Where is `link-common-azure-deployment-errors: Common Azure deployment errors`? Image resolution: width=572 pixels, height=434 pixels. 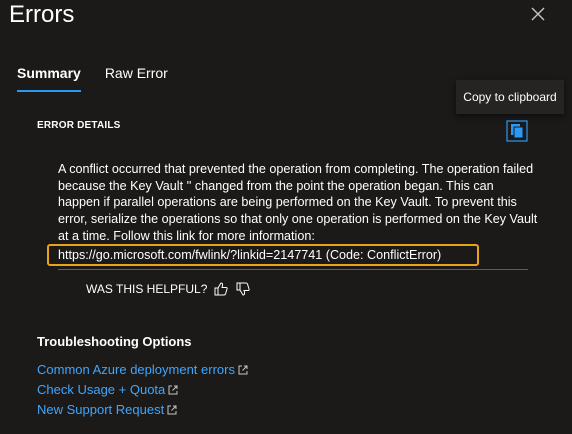 link-common-azure-deployment-errors: Common Azure deployment errors is located at coordinates (142, 370).